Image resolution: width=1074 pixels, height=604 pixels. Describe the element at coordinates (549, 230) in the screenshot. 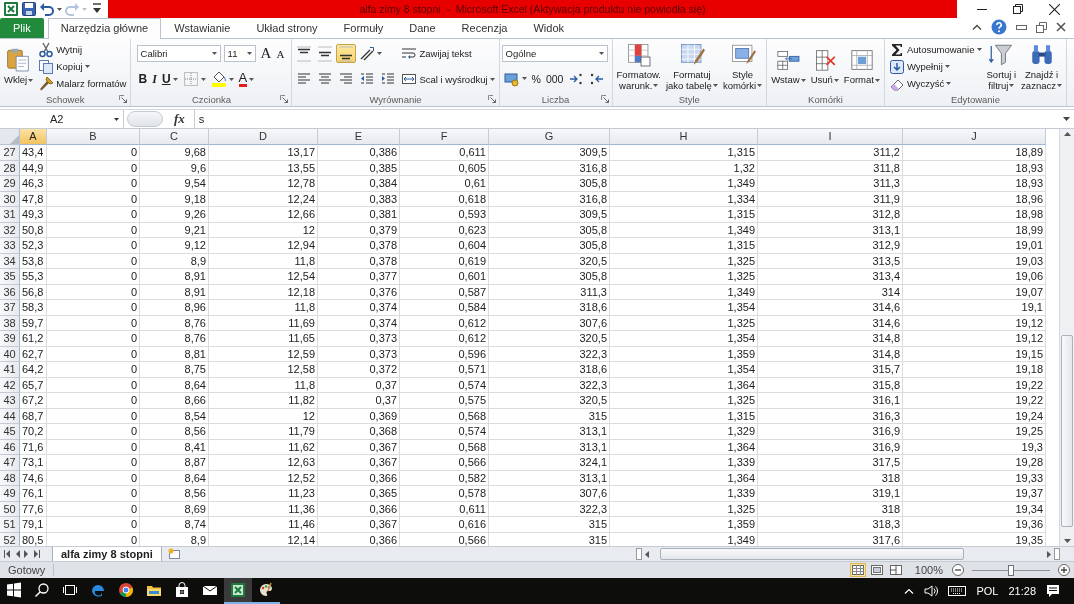

I see `table-cell: 305,8` at that location.